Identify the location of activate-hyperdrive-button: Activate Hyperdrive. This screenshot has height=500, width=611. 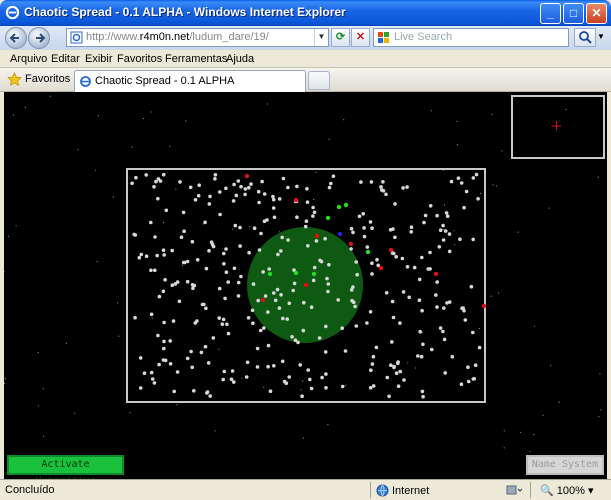
(65, 467).